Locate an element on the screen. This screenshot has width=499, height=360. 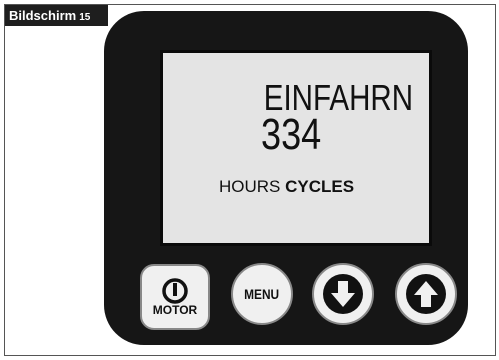
menu-button: MENU is located at coordinates (262, 294).